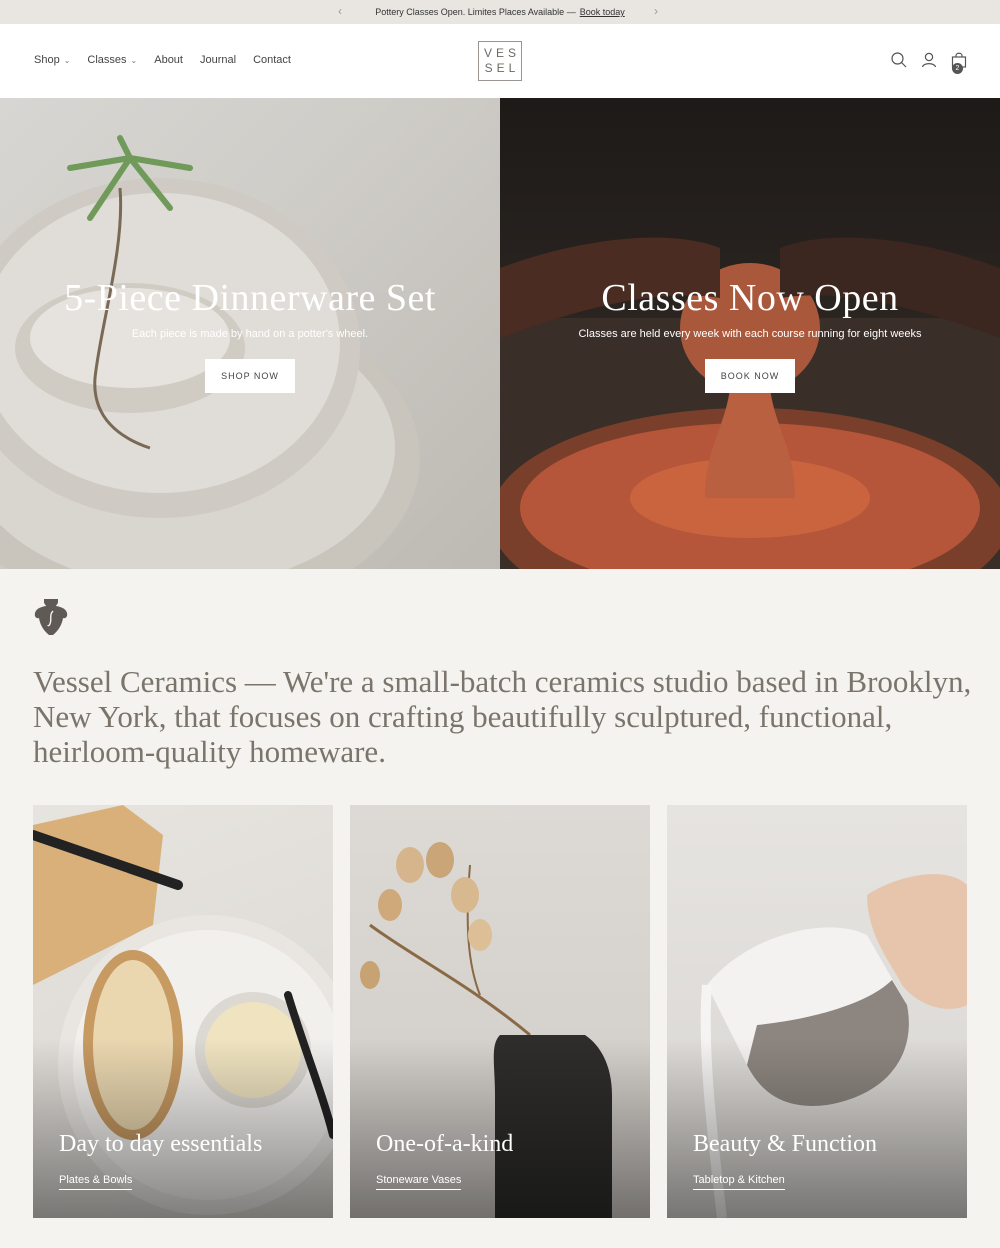  I want to click on nav-label: Journal, so click(218, 60).